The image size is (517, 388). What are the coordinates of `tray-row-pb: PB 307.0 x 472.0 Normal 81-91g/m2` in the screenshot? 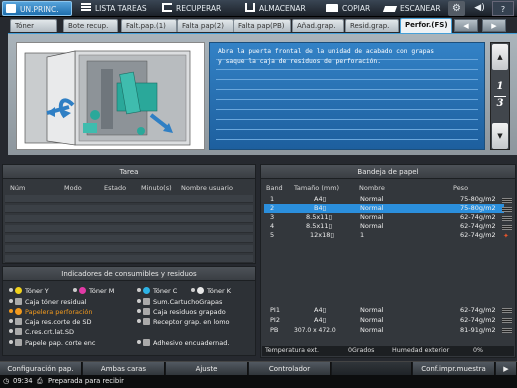 It's located at (384, 330).